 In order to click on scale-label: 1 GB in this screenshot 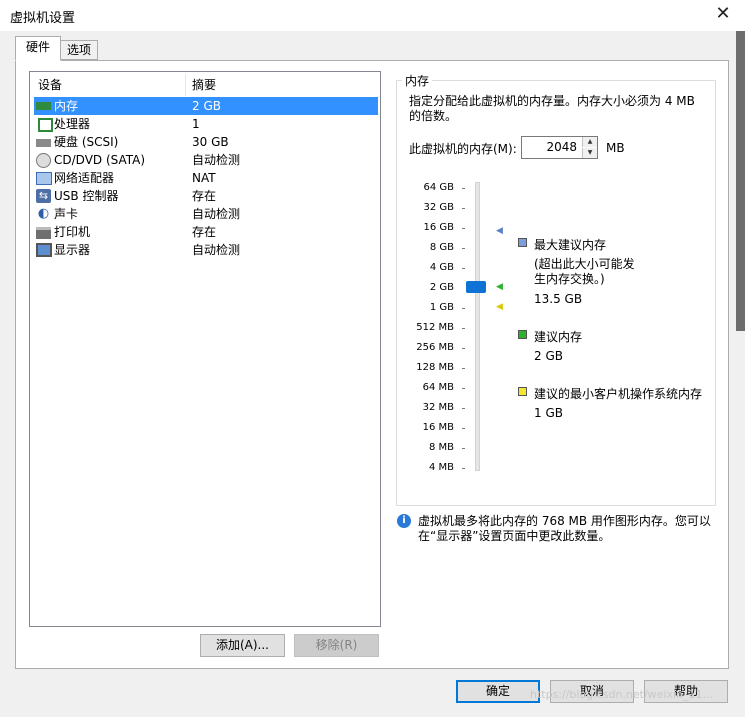, I will do `click(441, 307)`.